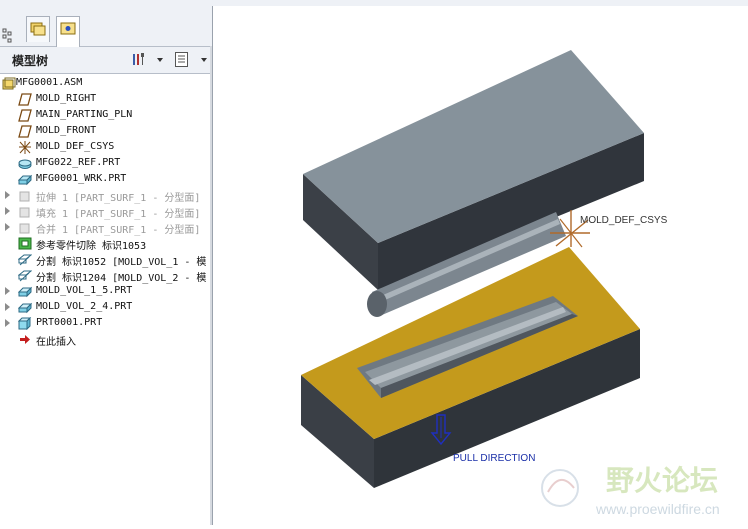  What do you see at coordinates (91, 246) in the screenshot?
I see `tree-item-label: 参考零件切除 标识1053` at bounding box center [91, 246].